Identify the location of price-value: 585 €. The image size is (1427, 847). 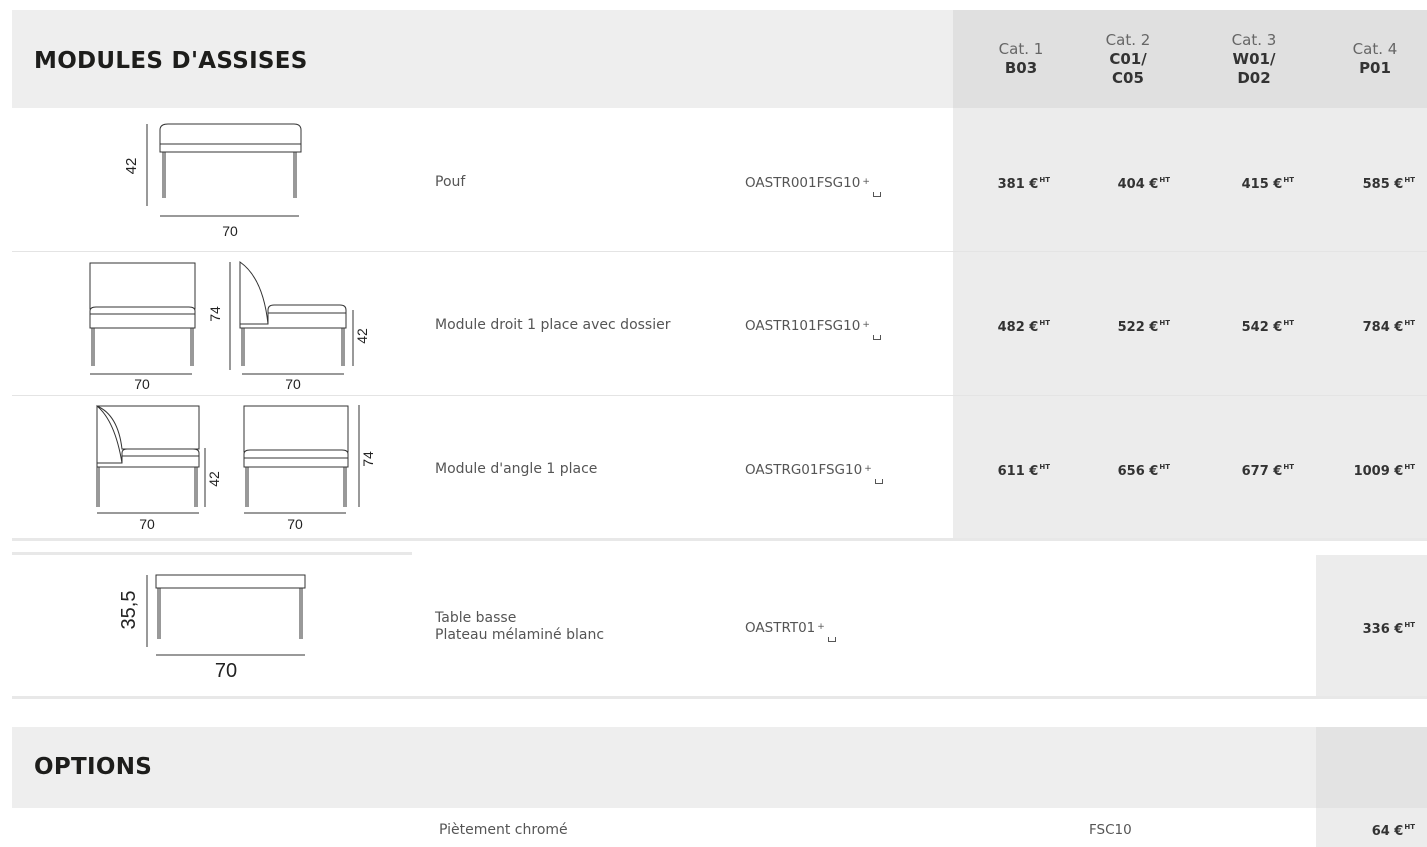
(1383, 184).